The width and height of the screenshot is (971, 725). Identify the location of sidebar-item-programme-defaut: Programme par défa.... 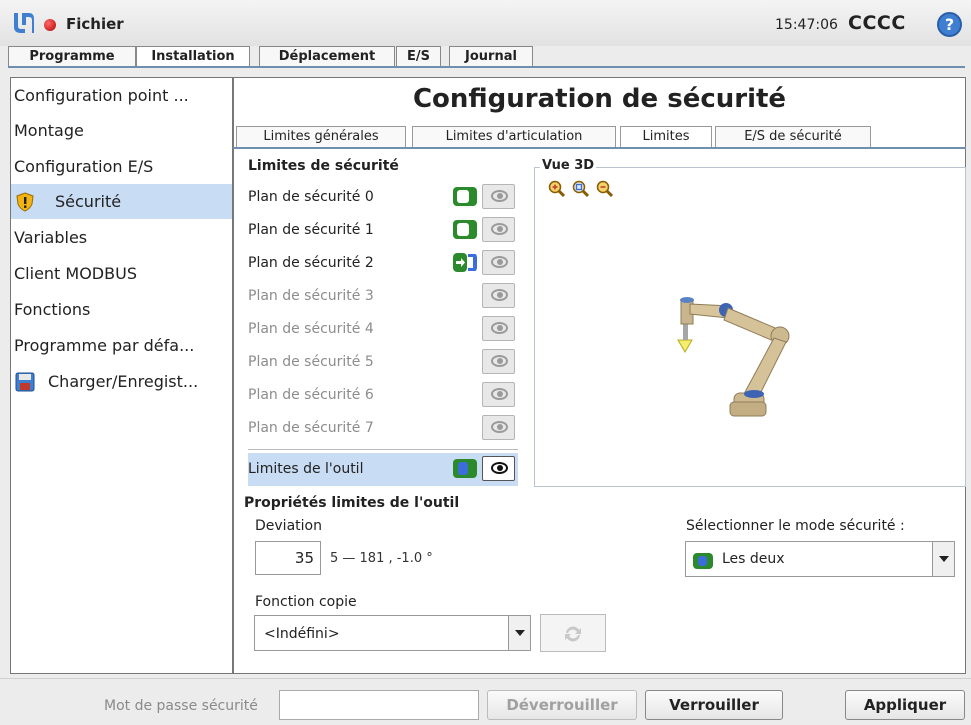
(121, 345).